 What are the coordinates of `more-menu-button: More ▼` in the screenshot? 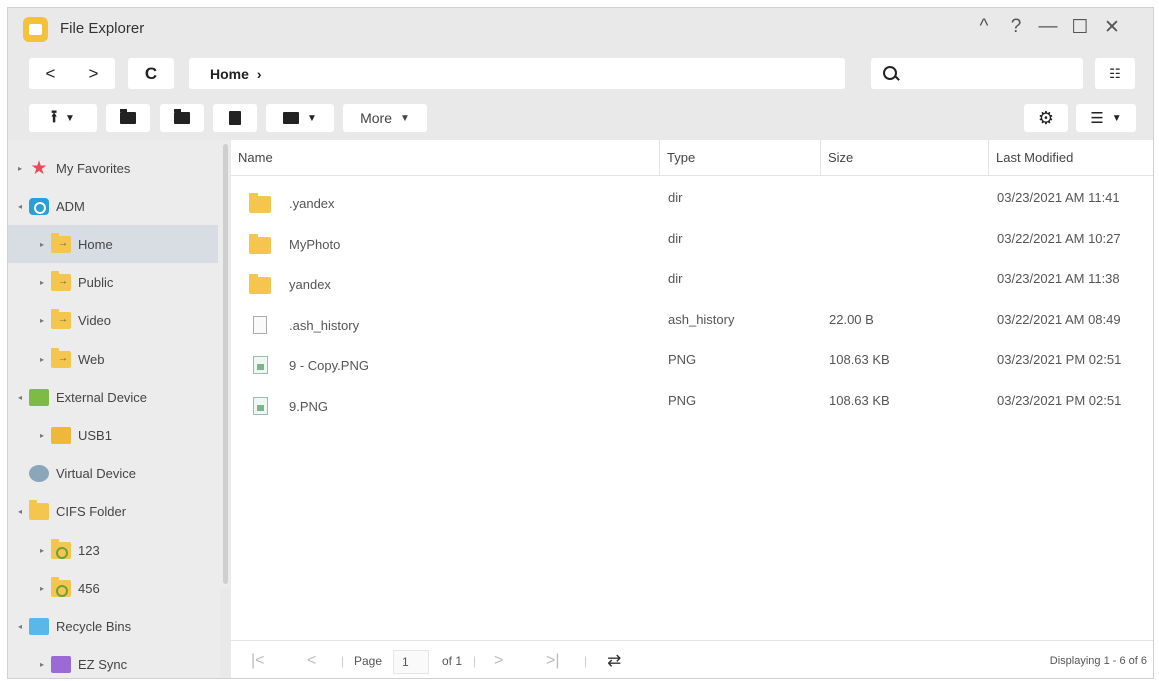 It's located at (385, 118).